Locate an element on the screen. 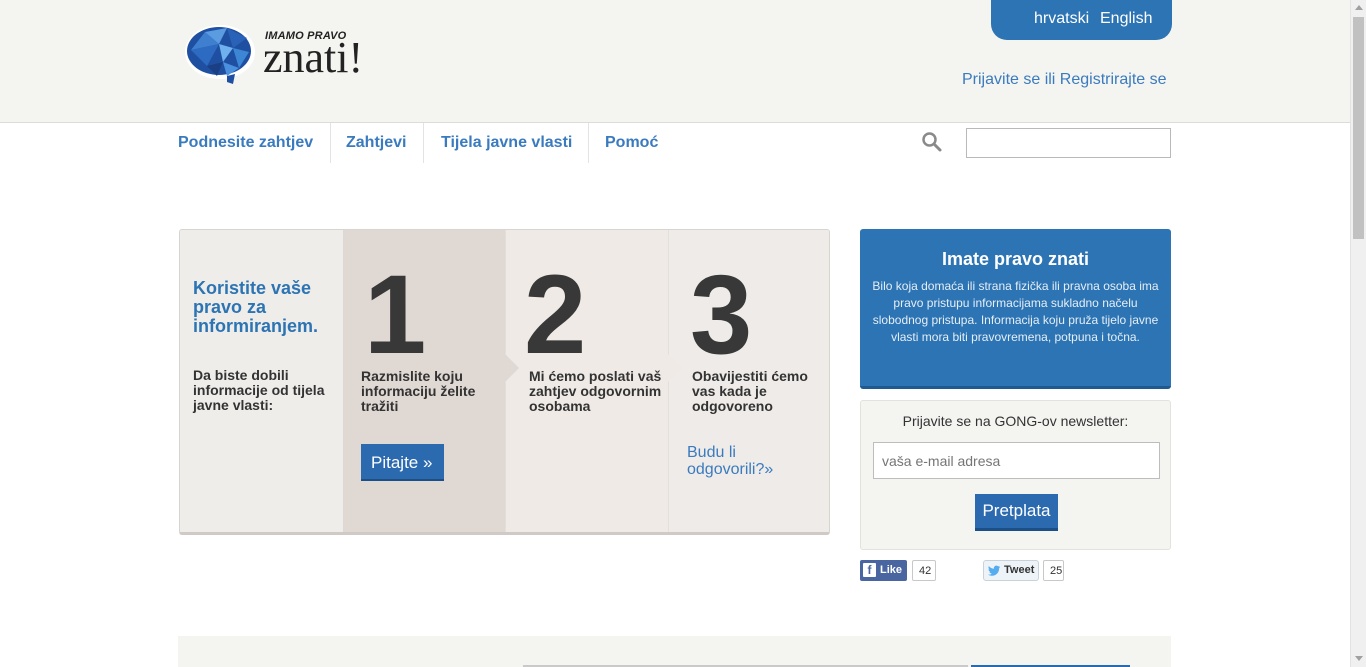 The width and height of the screenshot is (1366, 667). nav-item-help: Pomoć is located at coordinates (631, 143).